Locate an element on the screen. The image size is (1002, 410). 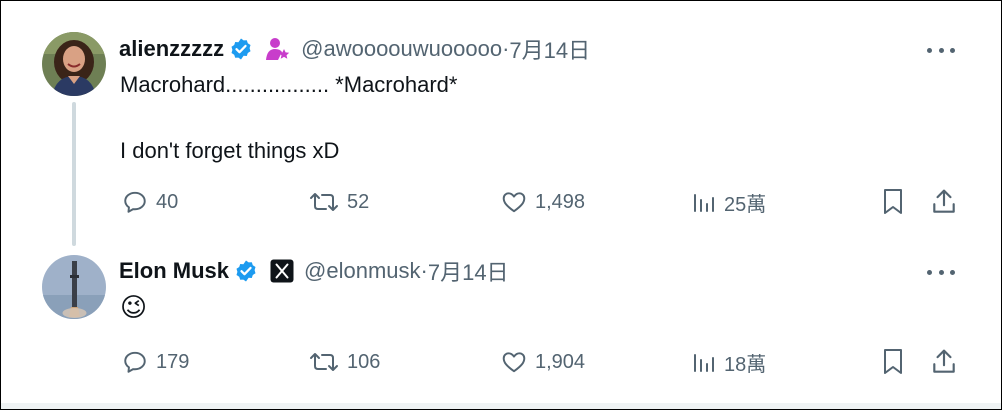
like-button: 1,904 is located at coordinates (543, 362).